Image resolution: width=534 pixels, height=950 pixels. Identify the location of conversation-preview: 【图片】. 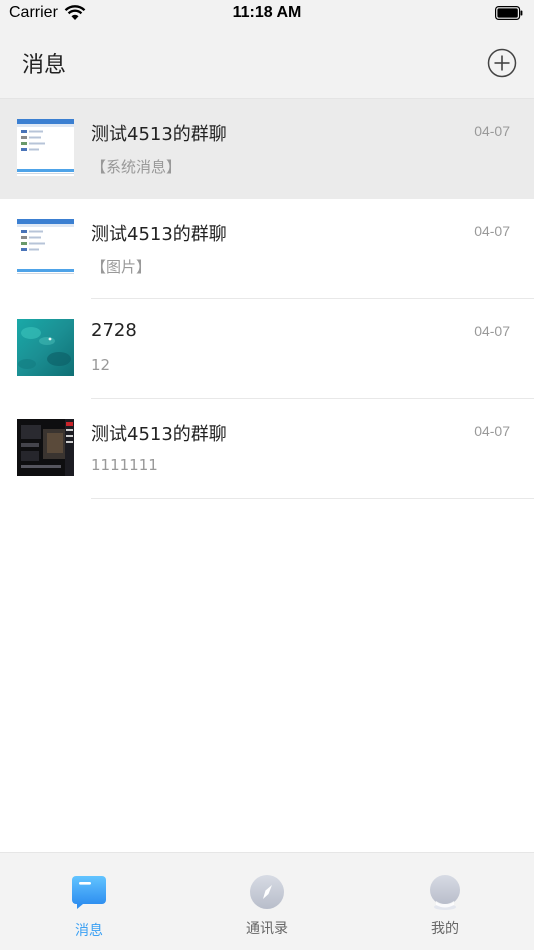
(121, 267).